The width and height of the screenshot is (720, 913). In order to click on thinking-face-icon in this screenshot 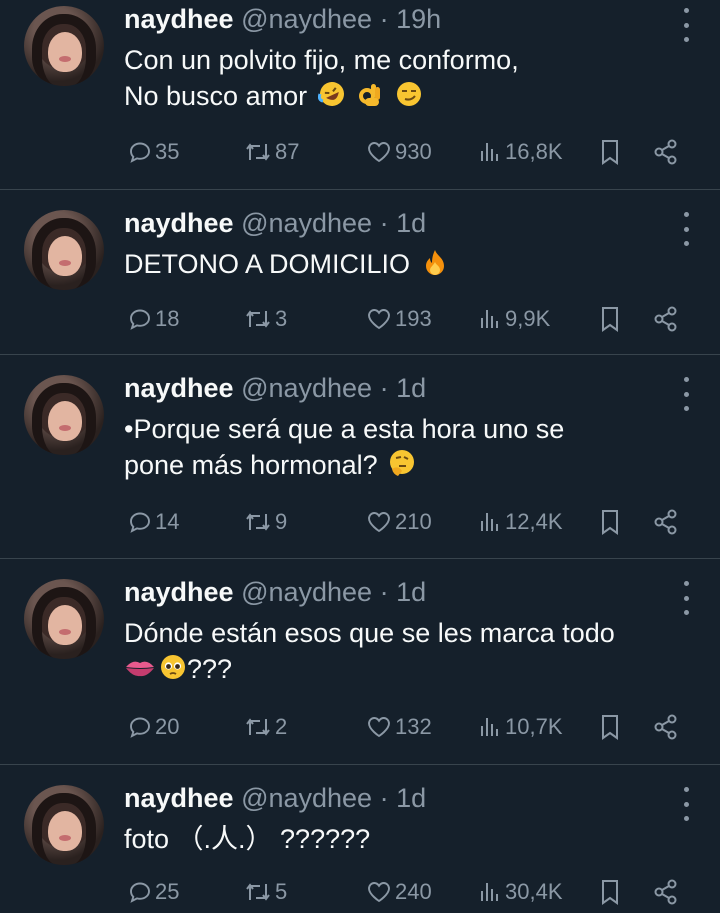, I will do `click(402, 463)`.